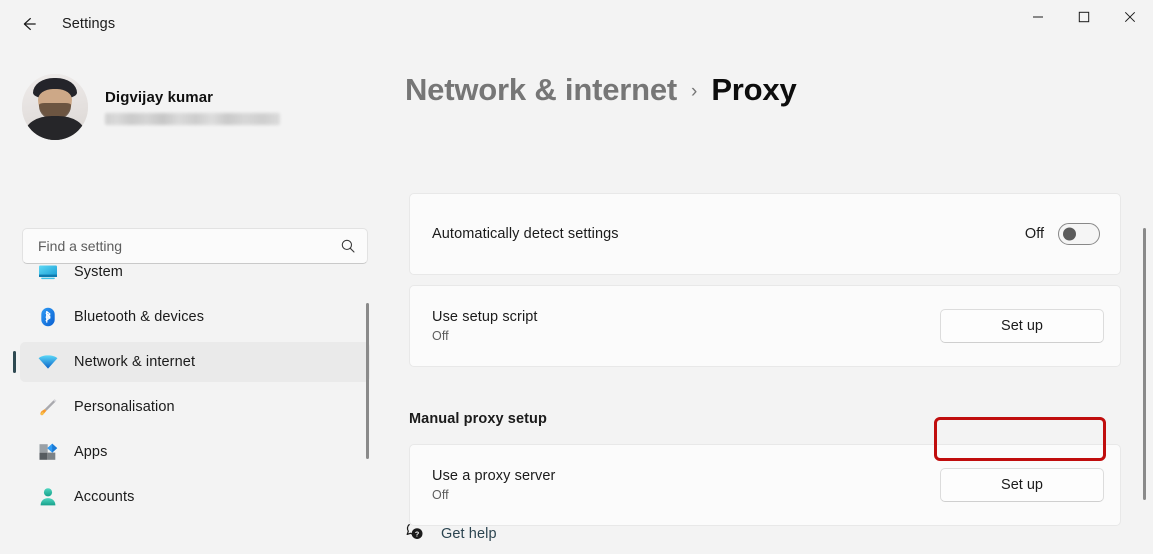 Image resolution: width=1153 pixels, height=554 pixels. Describe the element at coordinates (159, 97) in the screenshot. I see `account-name: Digvijay kumar` at that location.